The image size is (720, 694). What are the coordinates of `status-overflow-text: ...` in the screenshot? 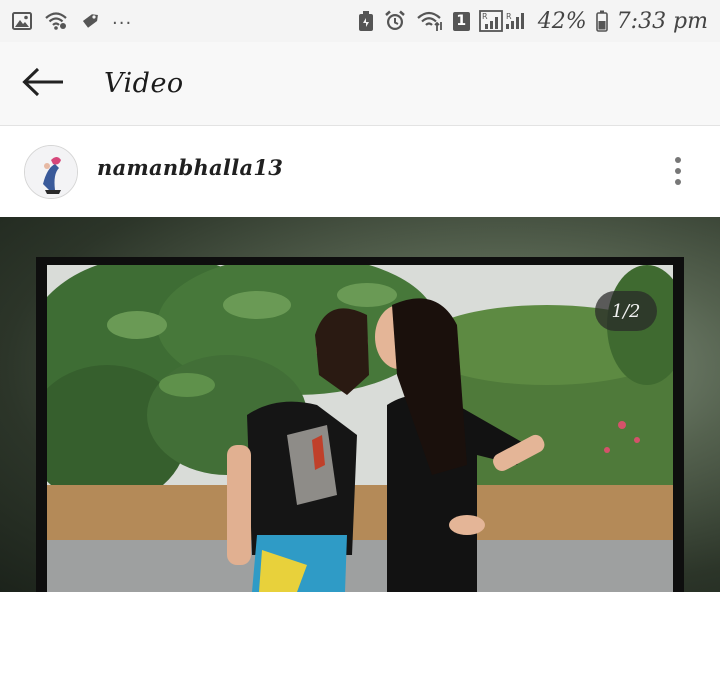 It's located at (122, 18).